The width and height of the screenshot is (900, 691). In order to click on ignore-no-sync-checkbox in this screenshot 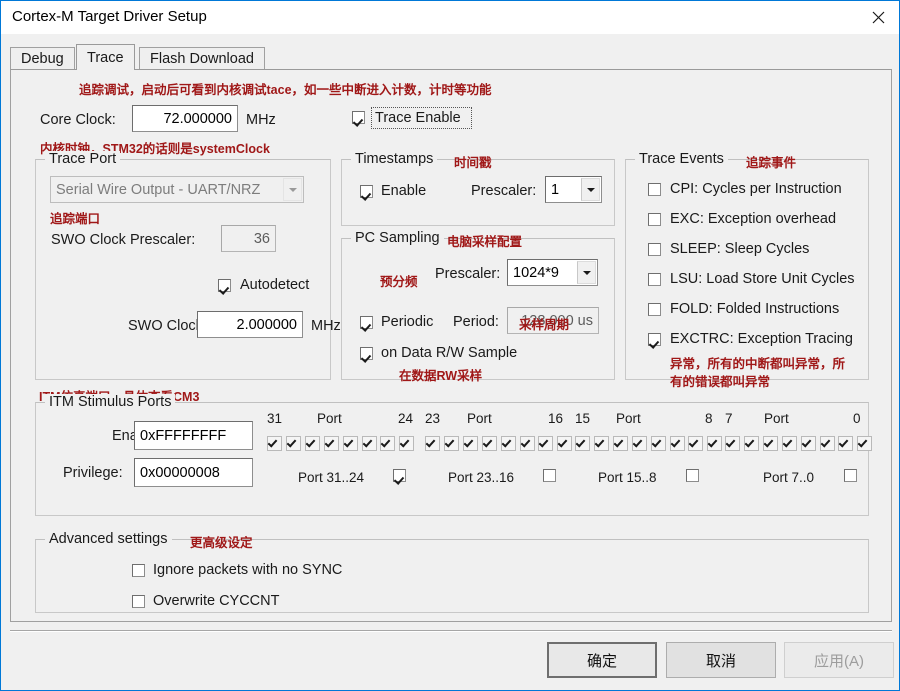, I will do `click(138, 570)`.